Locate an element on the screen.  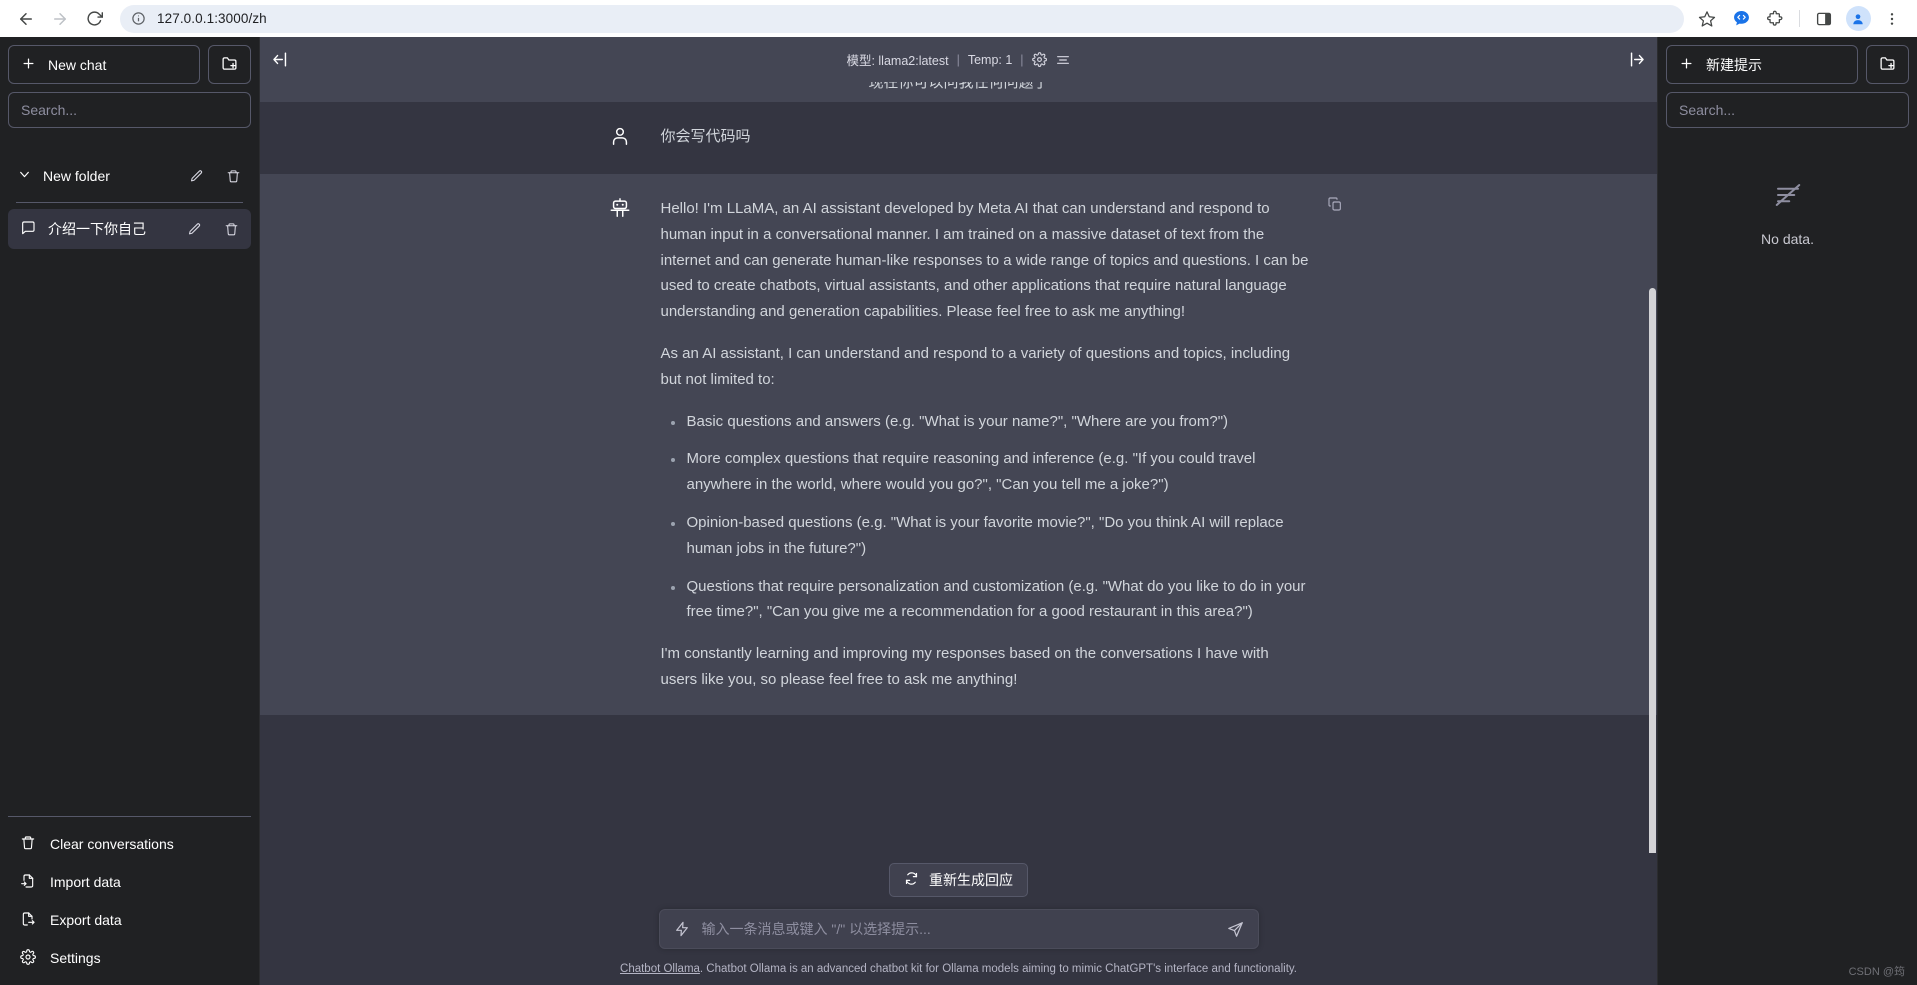
conversation-title: 介绍一下你自己 is located at coordinates (97, 229).